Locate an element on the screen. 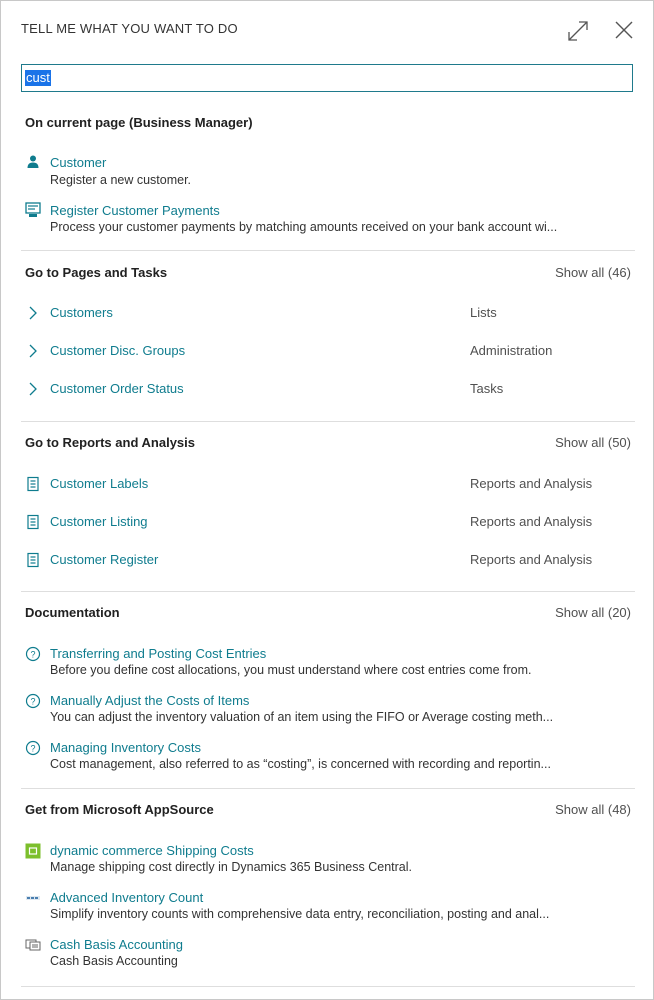  appsource-item-shipping-costs: dynamic commerce Shipping Costs is located at coordinates (152, 850).